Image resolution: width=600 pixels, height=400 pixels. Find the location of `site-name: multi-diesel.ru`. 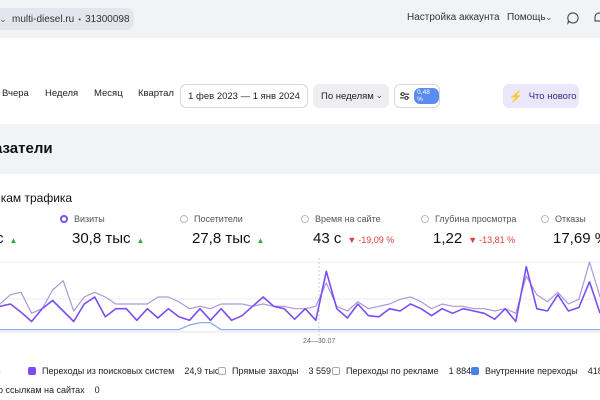

site-name: multi-diesel.ru is located at coordinates (43, 19).